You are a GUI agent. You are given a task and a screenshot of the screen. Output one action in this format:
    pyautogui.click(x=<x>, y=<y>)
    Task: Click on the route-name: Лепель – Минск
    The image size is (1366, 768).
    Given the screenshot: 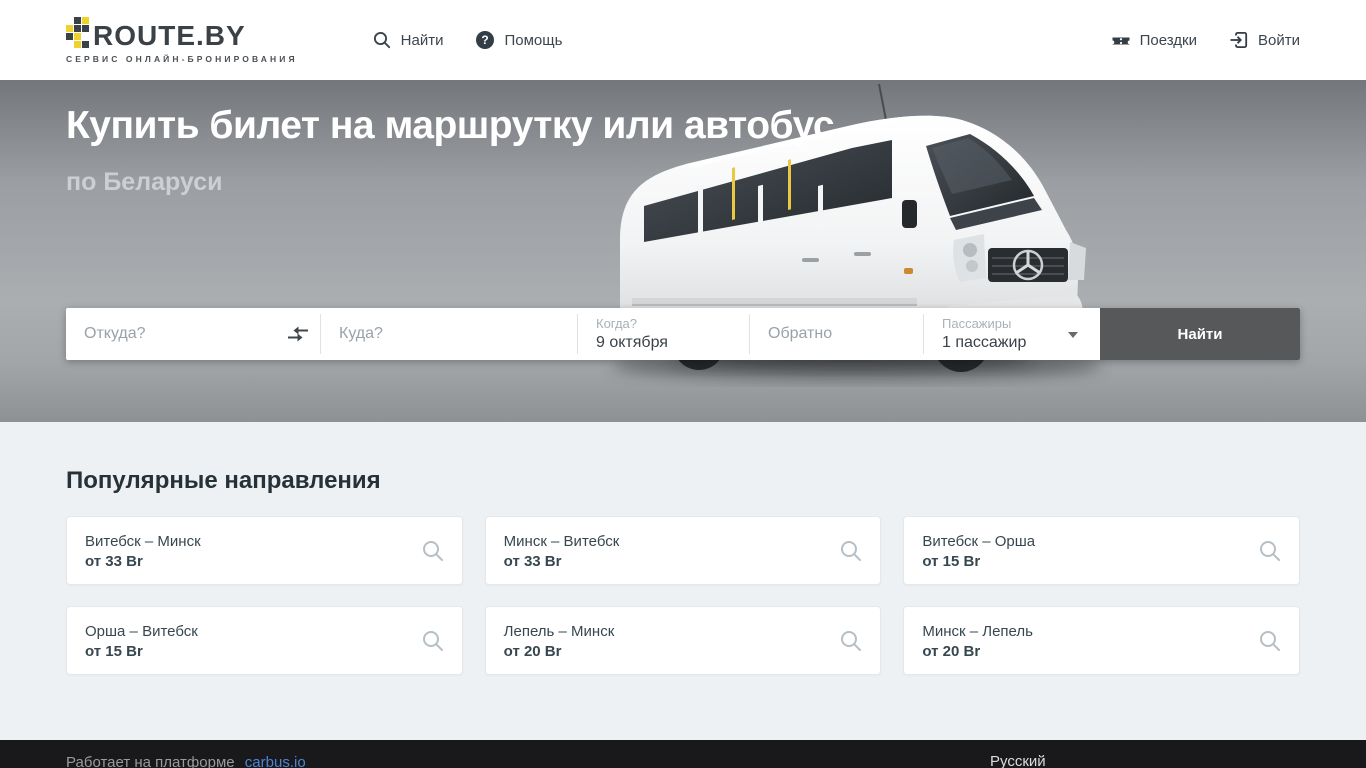 What is the action you would take?
    pyautogui.click(x=559, y=631)
    